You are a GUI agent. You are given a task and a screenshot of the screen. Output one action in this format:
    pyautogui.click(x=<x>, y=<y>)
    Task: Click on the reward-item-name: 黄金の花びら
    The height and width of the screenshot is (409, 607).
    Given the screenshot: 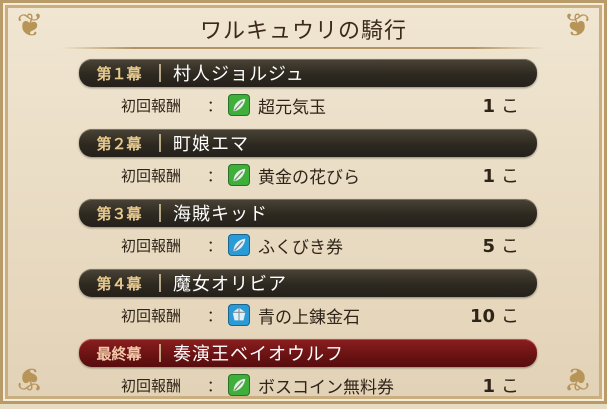 What is the action you would take?
    pyautogui.click(x=309, y=177)
    